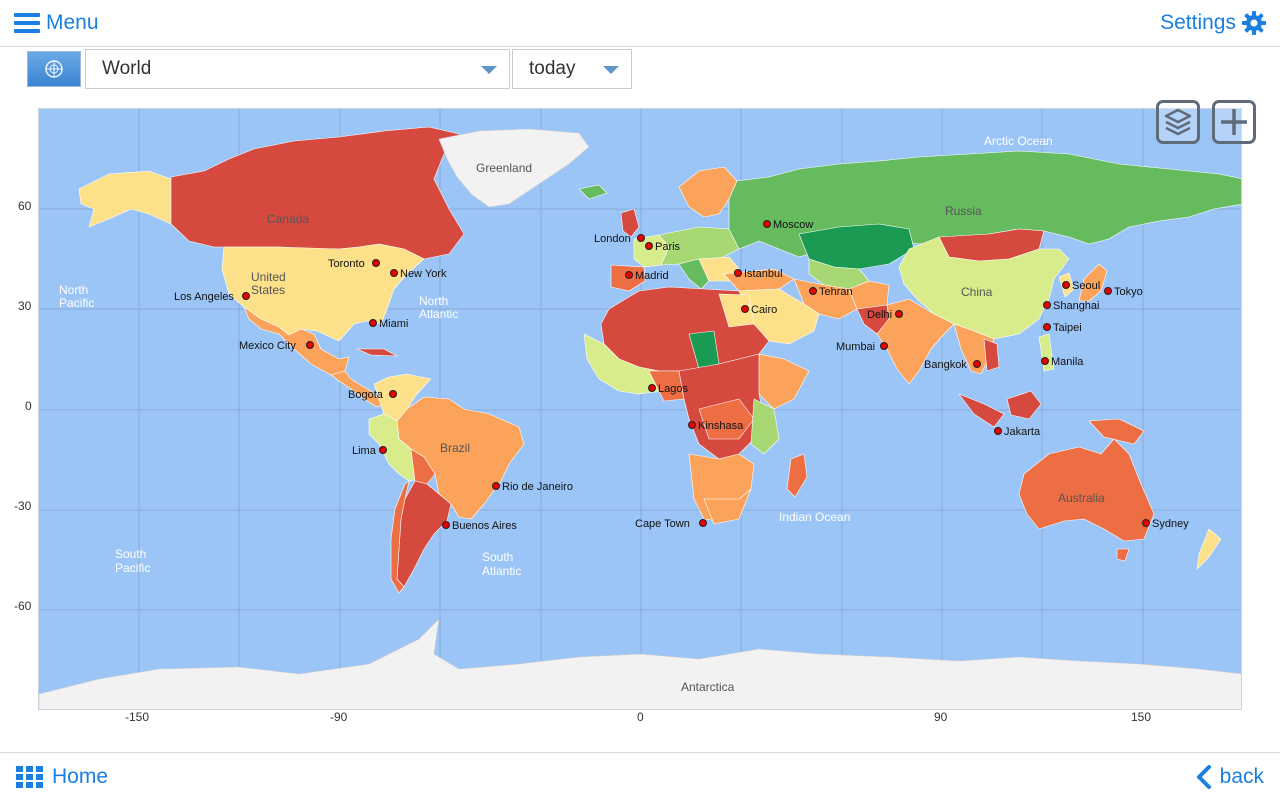 This screenshot has width=1280, height=801. I want to click on label-arctic-ocean: Arctic Ocean, so click(1018, 141).